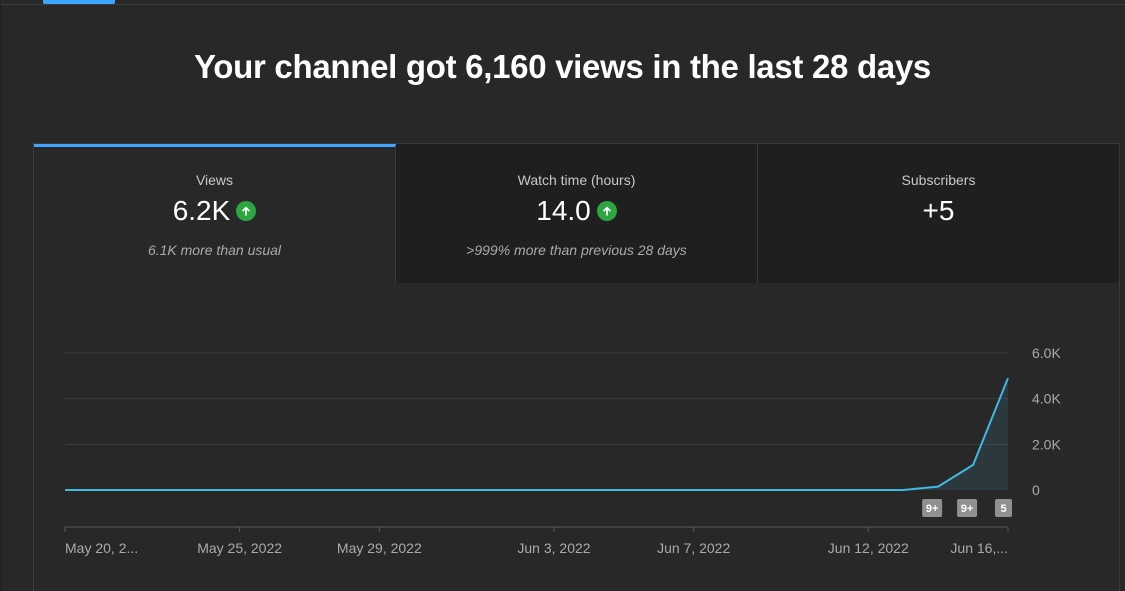 This screenshot has height=591, width=1125. Describe the element at coordinates (553, 548) in the screenshot. I see `x-tick-label: Jun 3, 2022` at that location.